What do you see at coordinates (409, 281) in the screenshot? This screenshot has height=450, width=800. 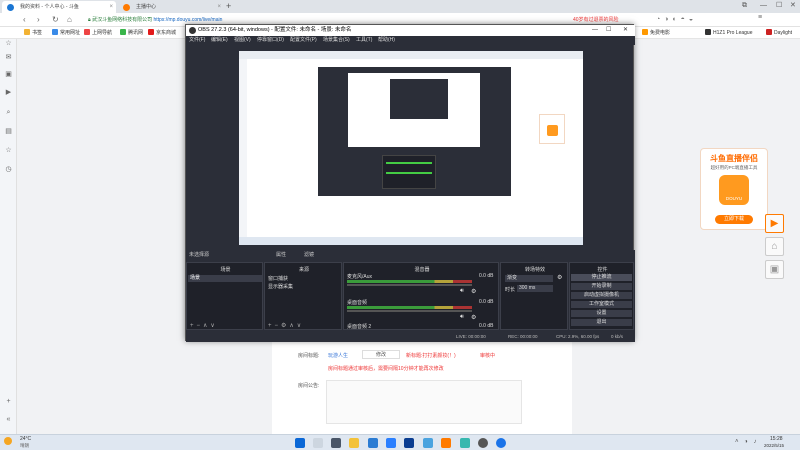 I see `volume-meter` at bounding box center [409, 281].